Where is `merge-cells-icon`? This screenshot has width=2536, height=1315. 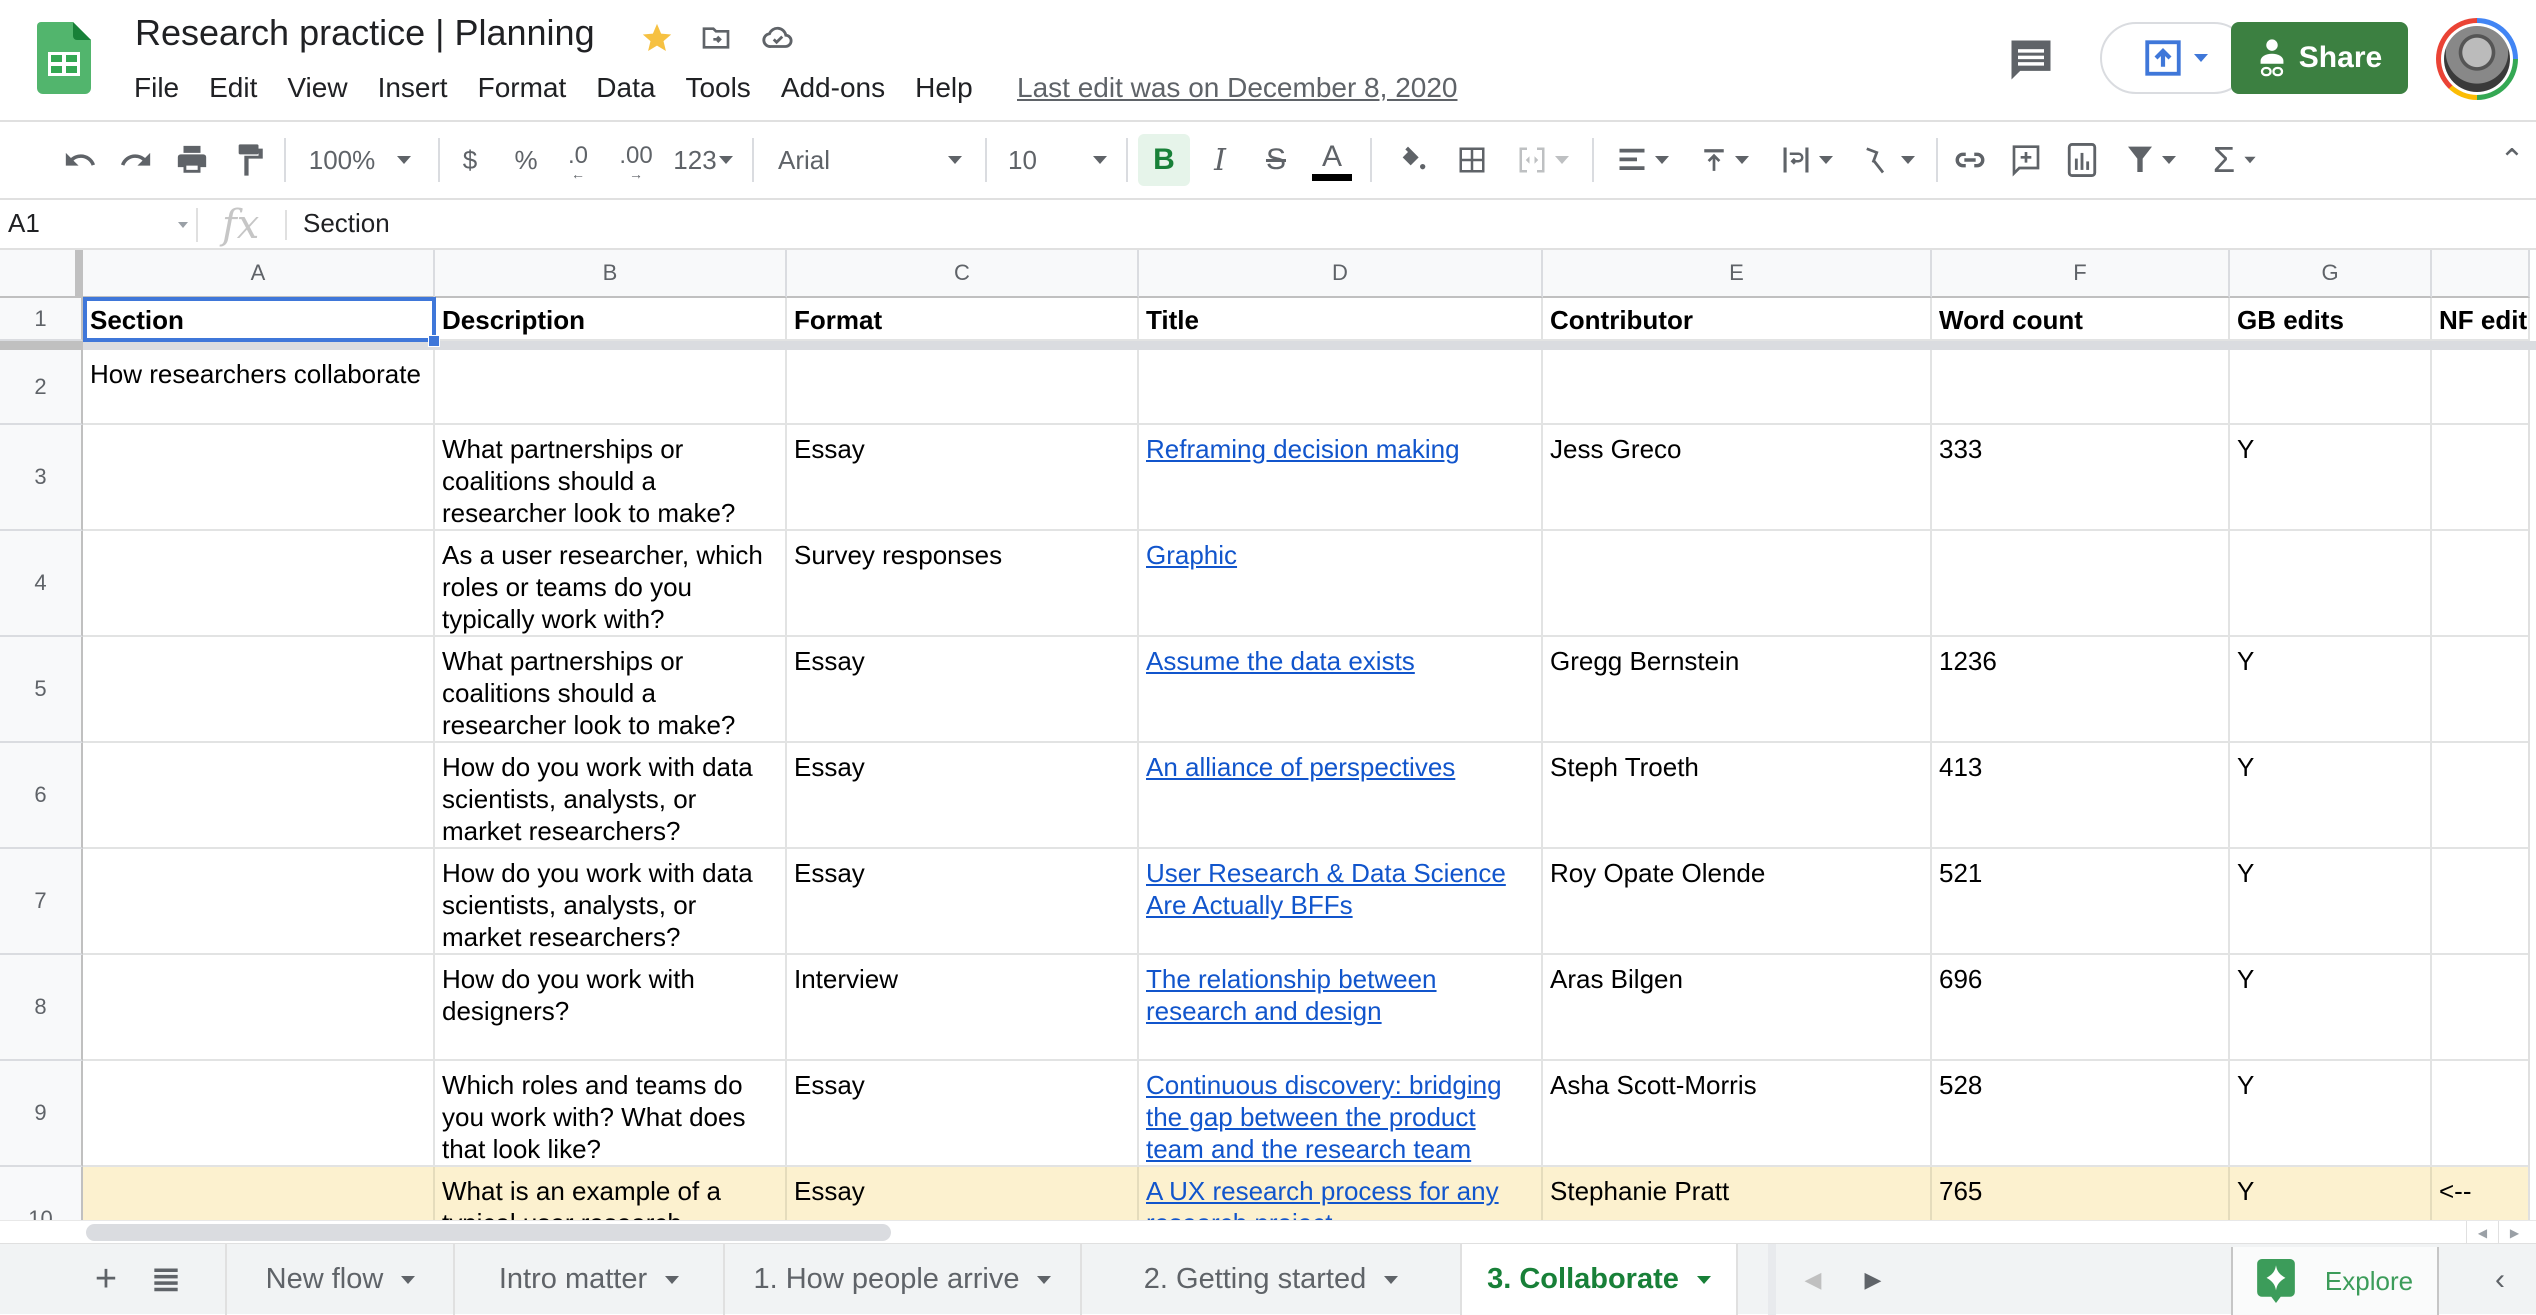
merge-cells-icon is located at coordinates (1543, 160).